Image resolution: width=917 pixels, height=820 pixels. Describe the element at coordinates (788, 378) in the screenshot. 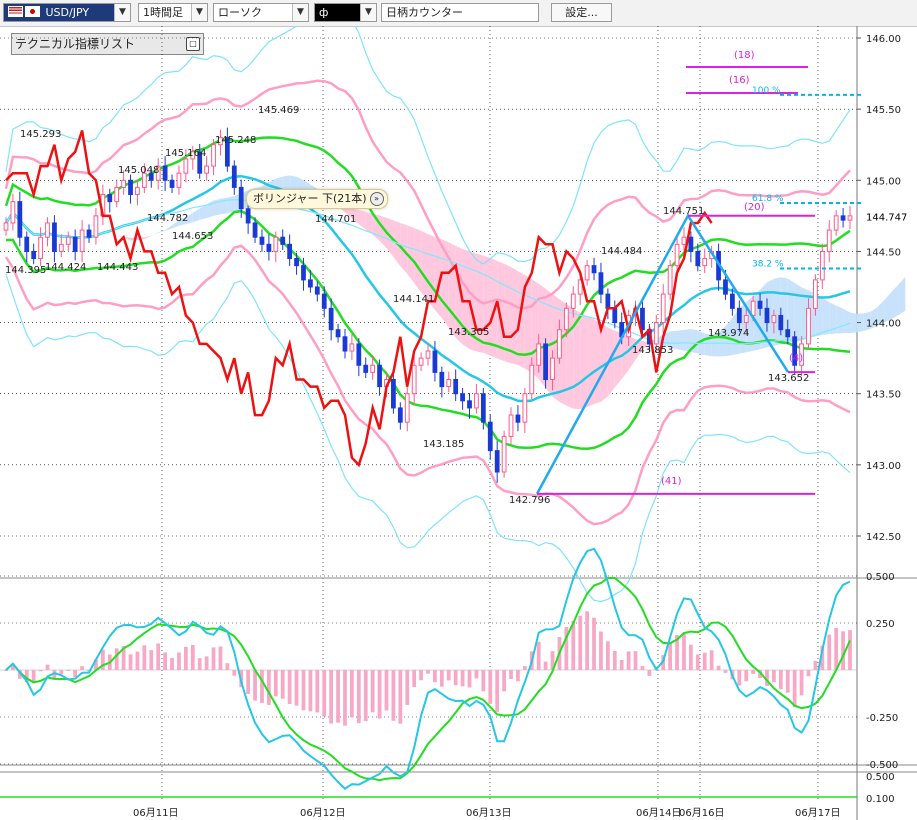

I see `price-label: 143.652` at that location.